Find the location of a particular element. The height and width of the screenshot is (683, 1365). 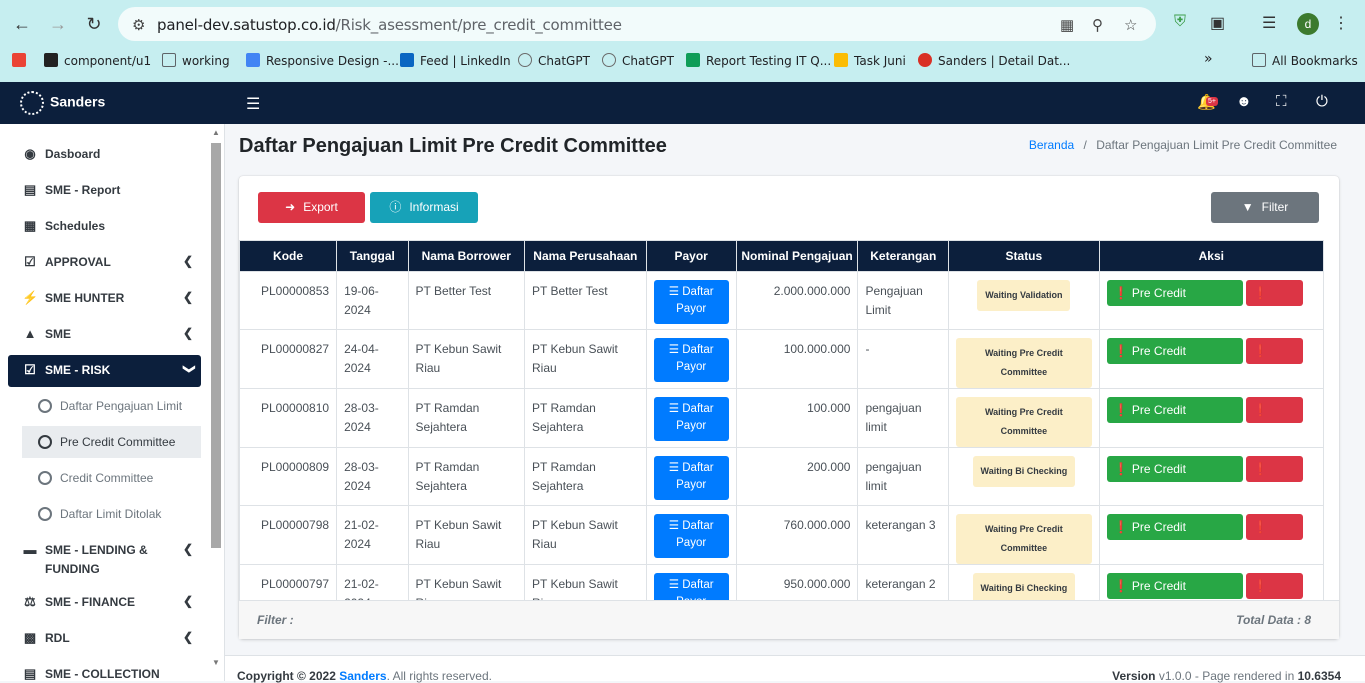

power-icon: ⏻ is located at coordinates (1322, 101).